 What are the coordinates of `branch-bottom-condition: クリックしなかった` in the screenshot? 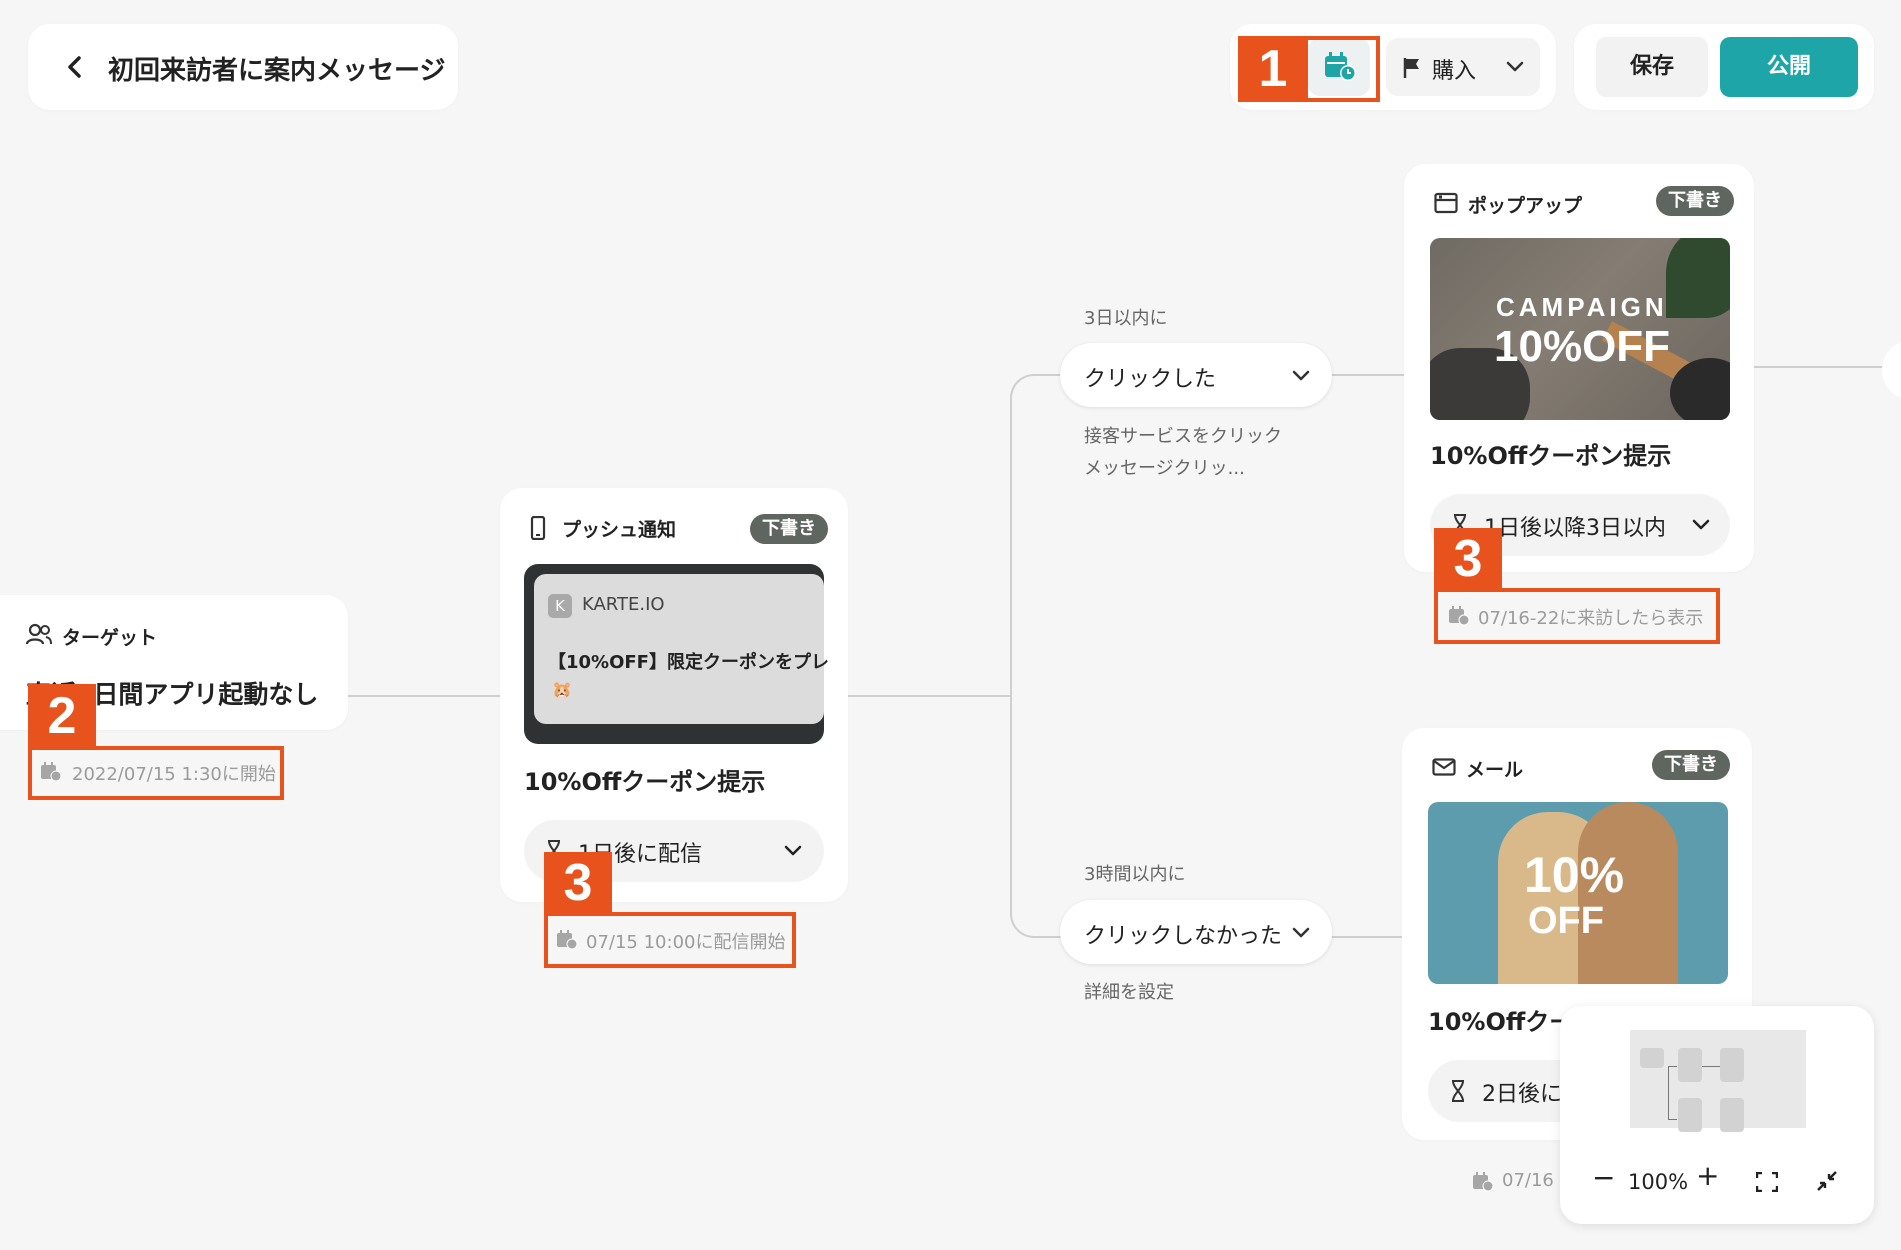 It's located at (1196, 932).